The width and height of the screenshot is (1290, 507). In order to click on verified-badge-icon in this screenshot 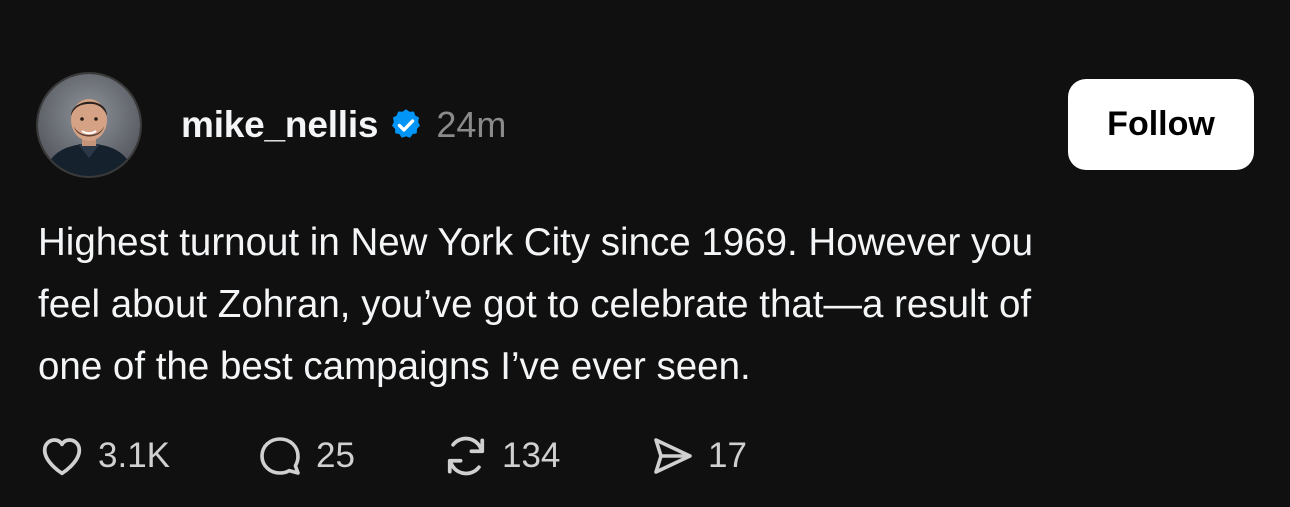, I will do `click(406, 125)`.